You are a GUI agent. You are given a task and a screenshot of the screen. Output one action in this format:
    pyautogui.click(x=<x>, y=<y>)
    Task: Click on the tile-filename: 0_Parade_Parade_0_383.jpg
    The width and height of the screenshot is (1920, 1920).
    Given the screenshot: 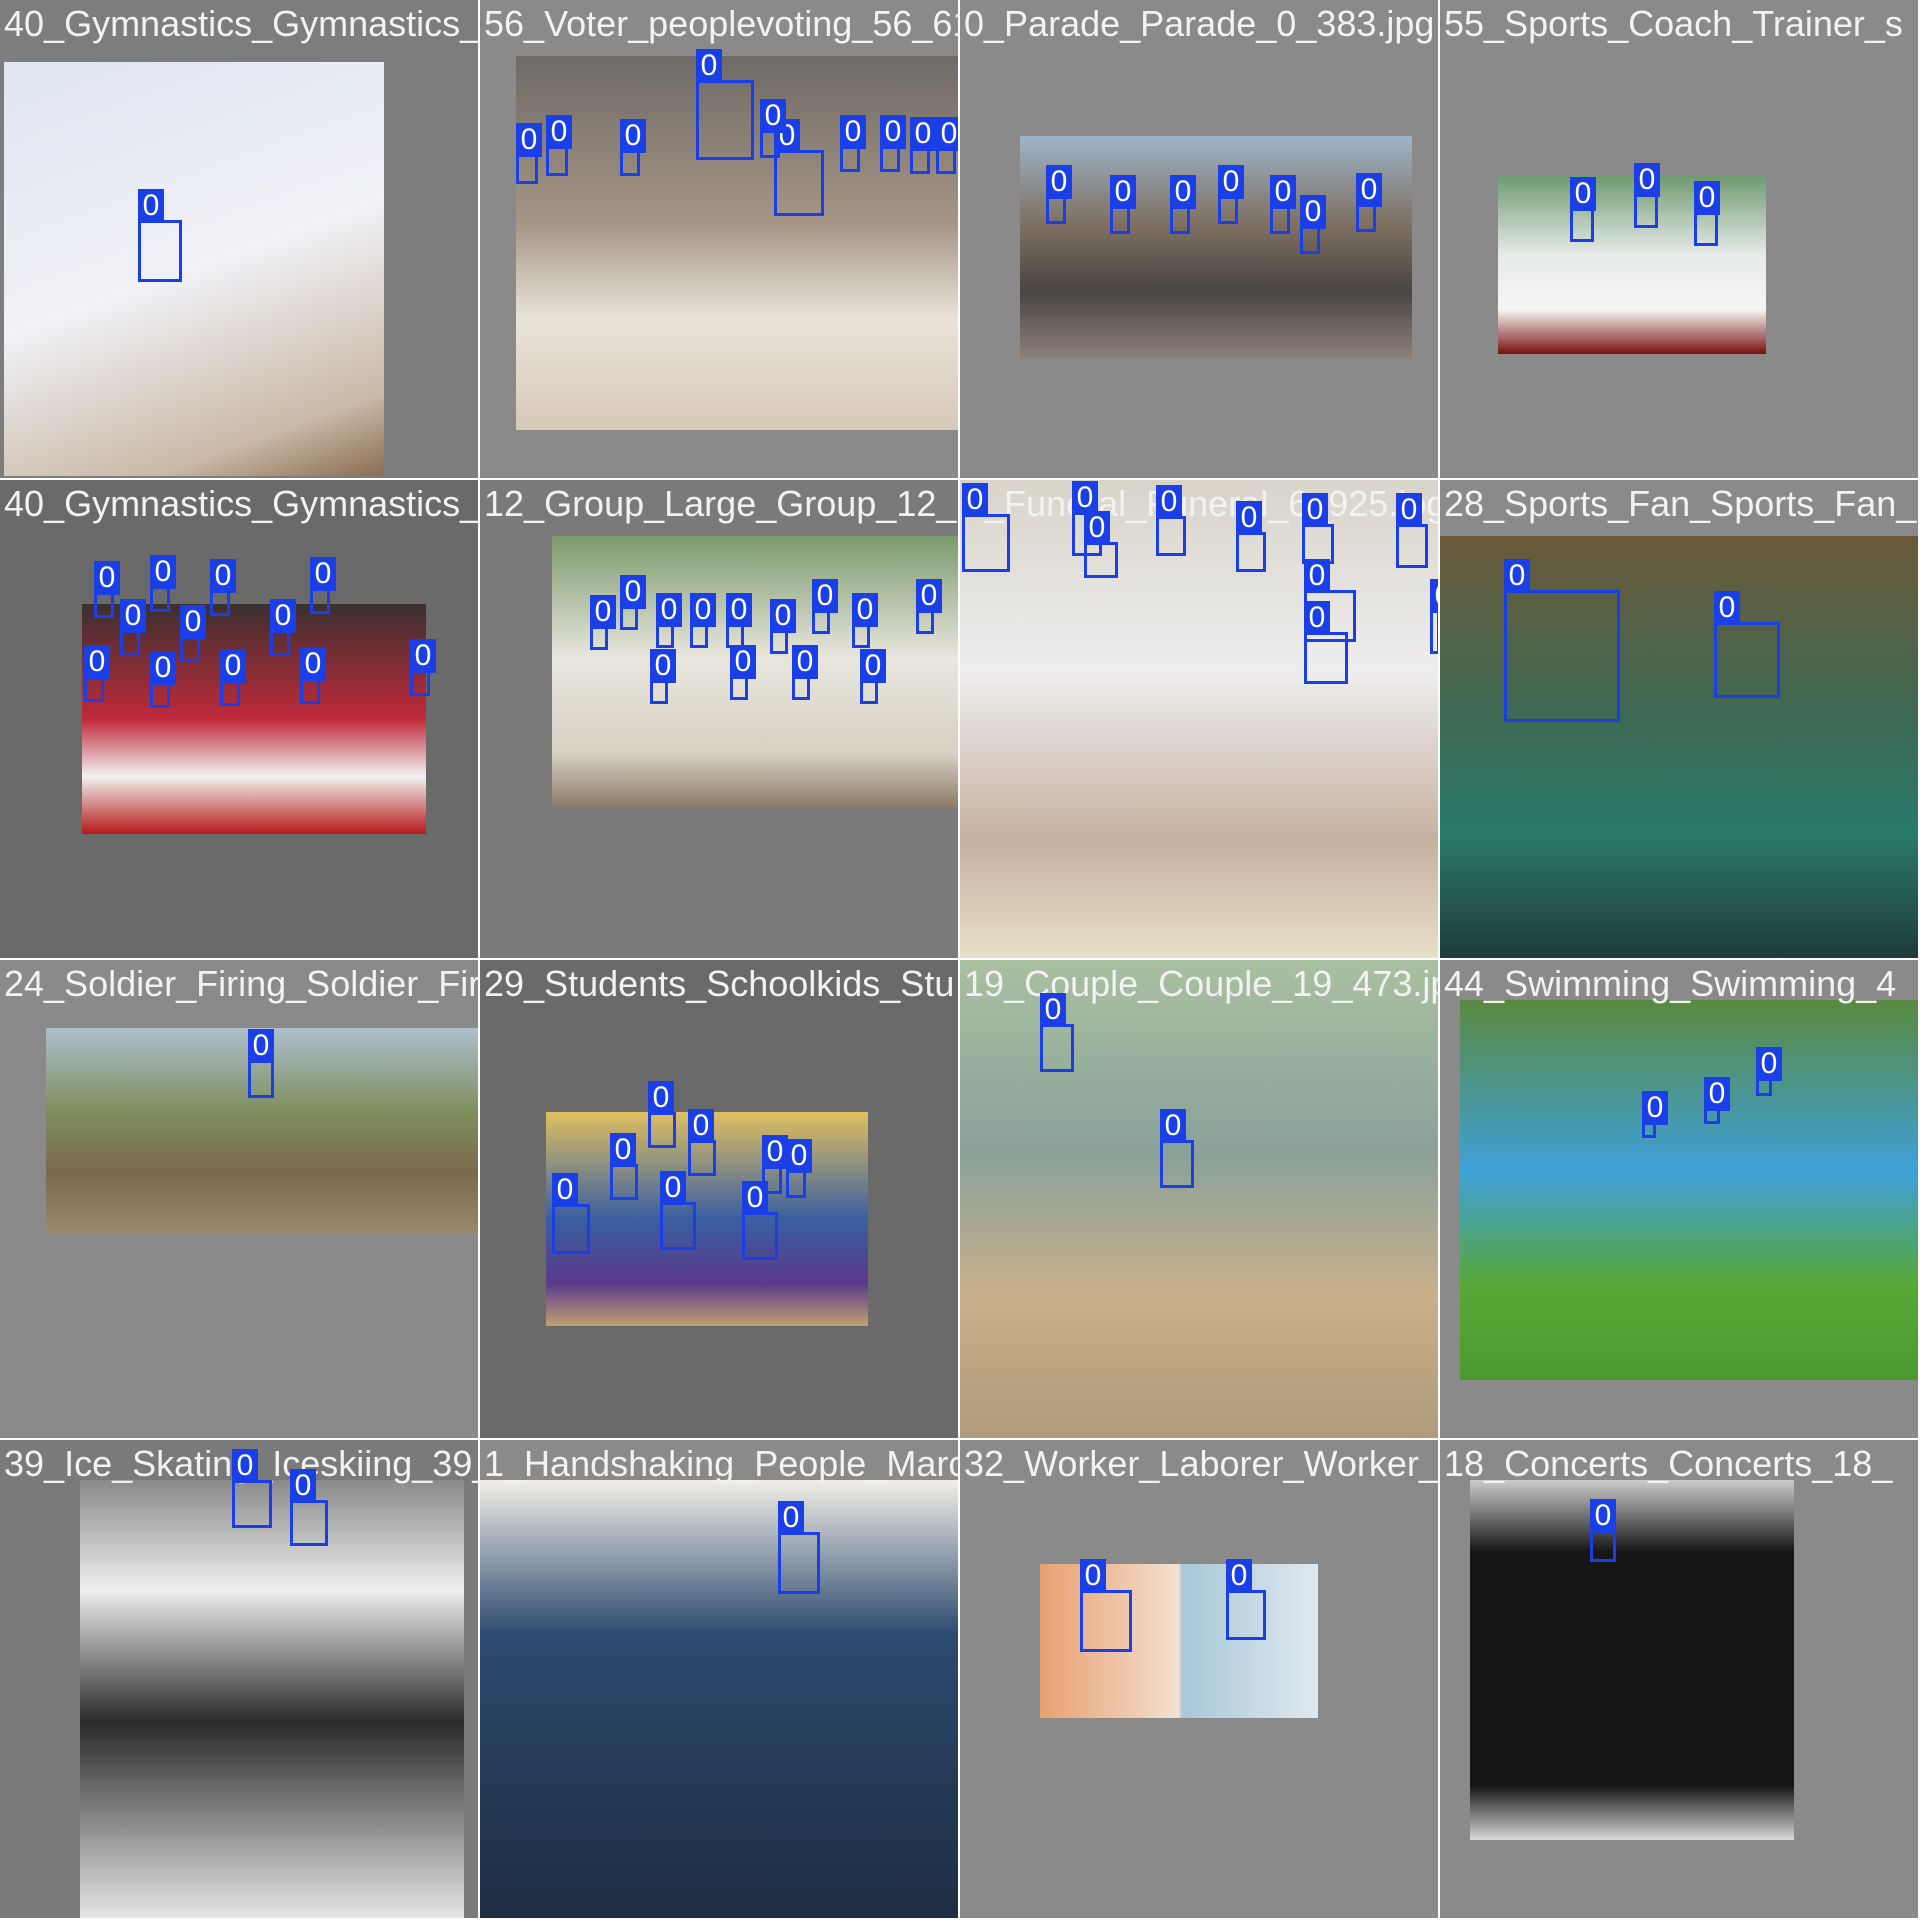 What is the action you would take?
    pyautogui.click(x=1199, y=23)
    